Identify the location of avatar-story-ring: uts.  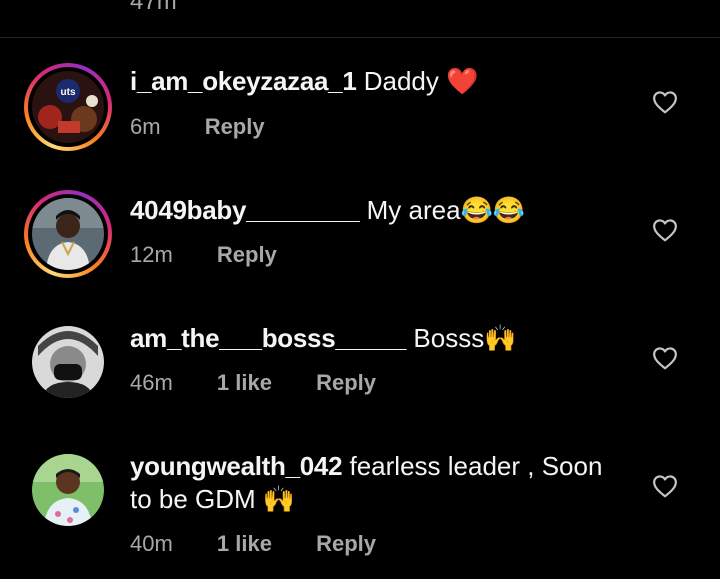
(68, 107).